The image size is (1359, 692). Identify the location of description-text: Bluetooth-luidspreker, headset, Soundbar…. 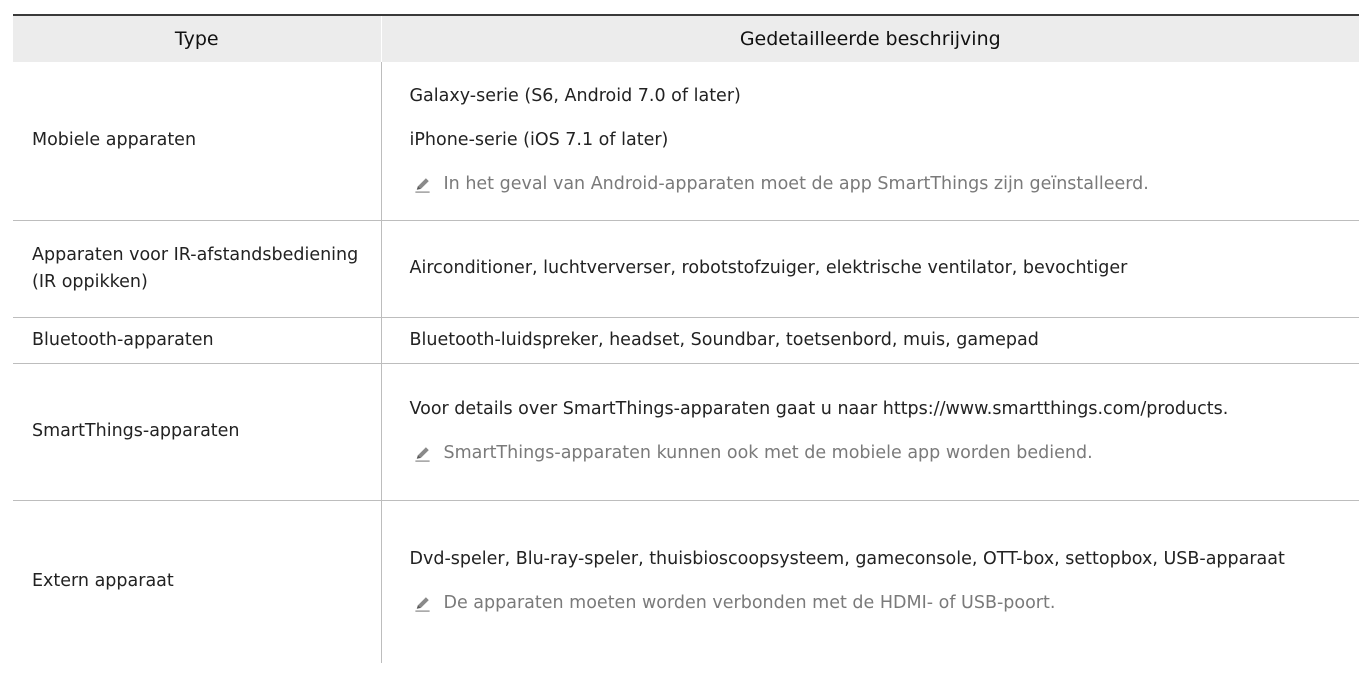
(724, 339).